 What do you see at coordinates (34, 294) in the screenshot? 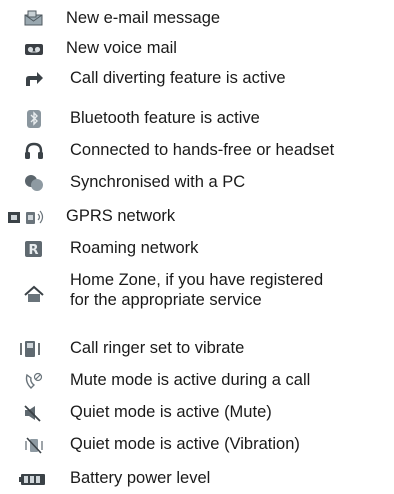
I see `home-zone-icon` at bounding box center [34, 294].